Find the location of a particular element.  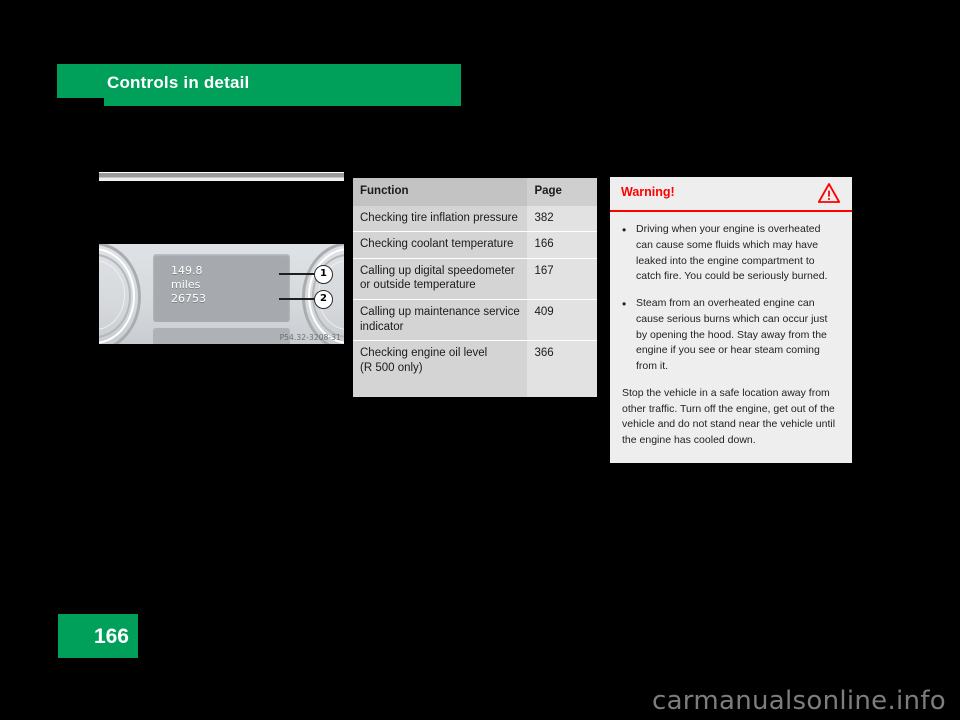

illustration-top-rule is located at coordinates (221, 176).